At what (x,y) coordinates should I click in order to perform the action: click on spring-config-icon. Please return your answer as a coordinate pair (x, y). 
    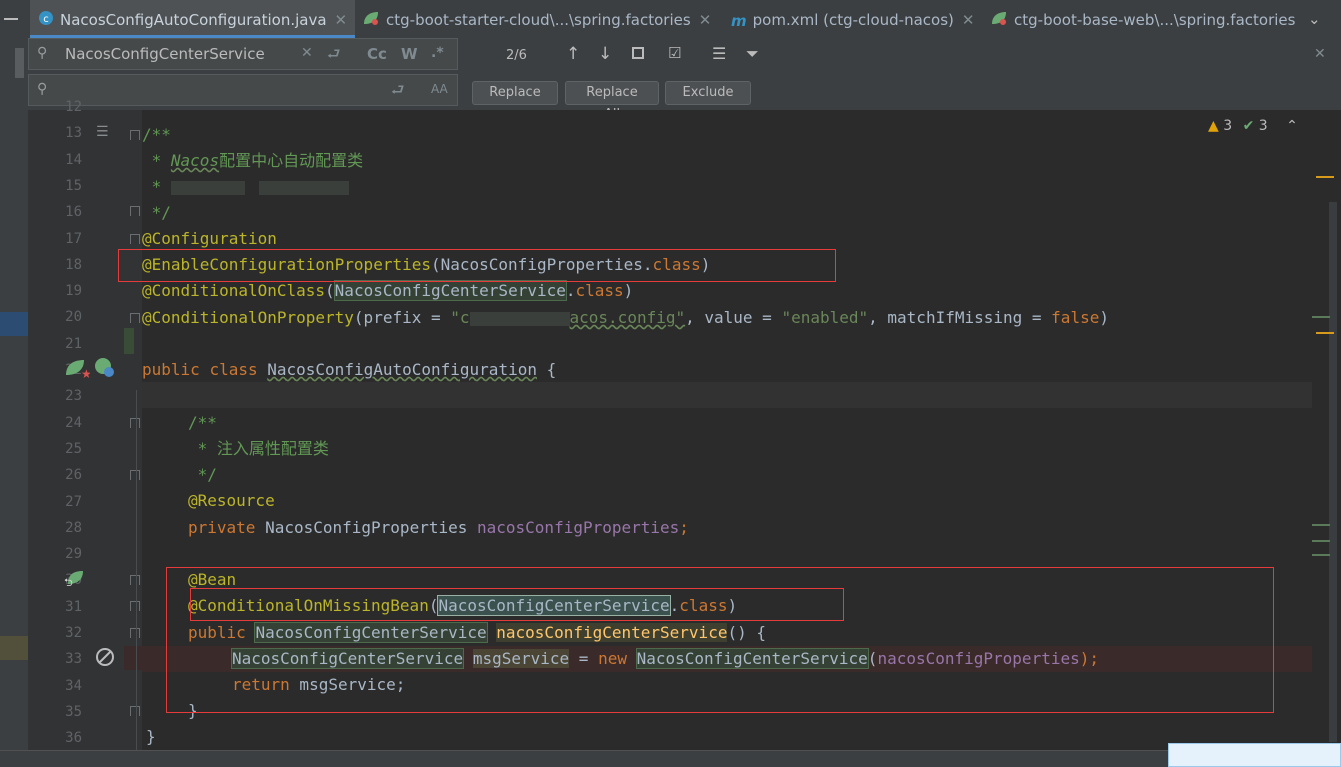
    Looking at the image, I should click on (105, 370).